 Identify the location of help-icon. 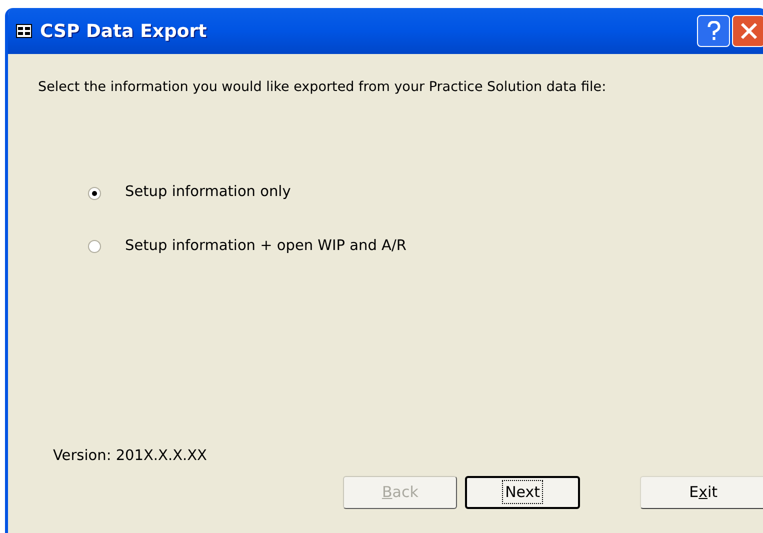
(713, 31).